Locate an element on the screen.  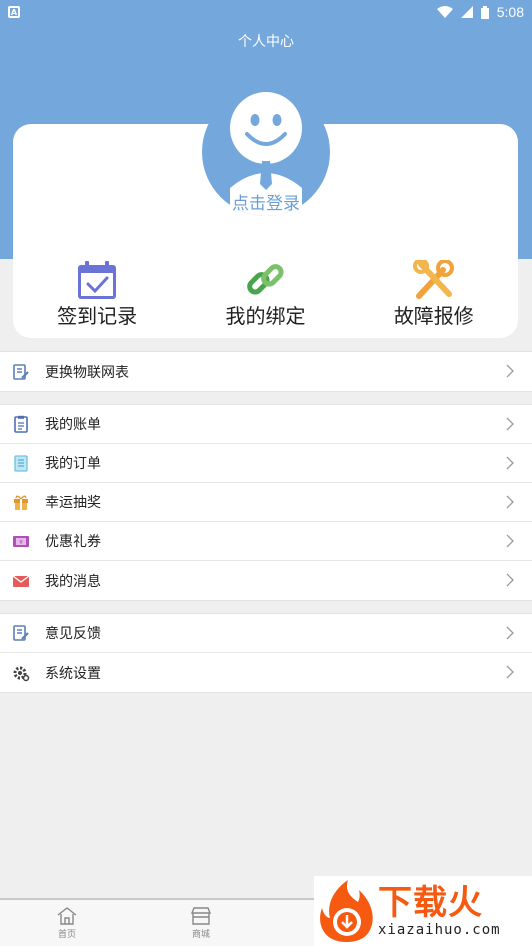
nav-item-store: 商城 is located at coordinates (201, 923).